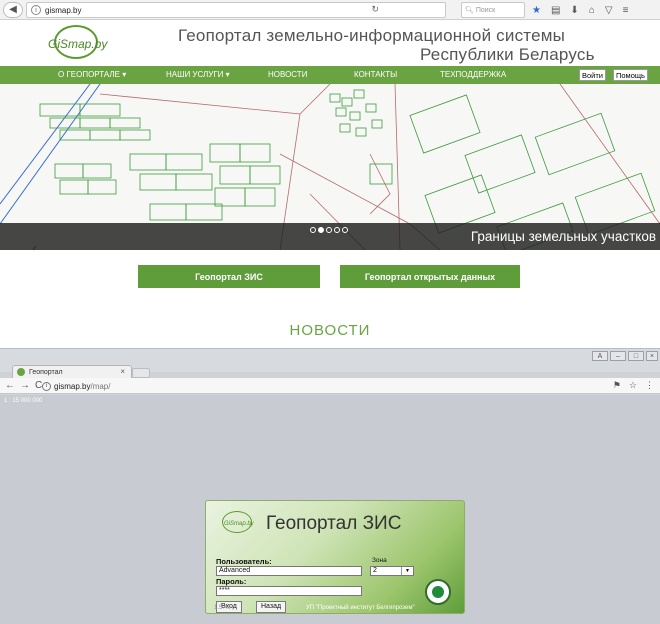 This screenshot has width=660, height=624. What do you see at coordinates (473, 74) in the screenshot?
I see `nav-support: ТЕХПОДДЕРЖКА` at bounding box center [473, 74].